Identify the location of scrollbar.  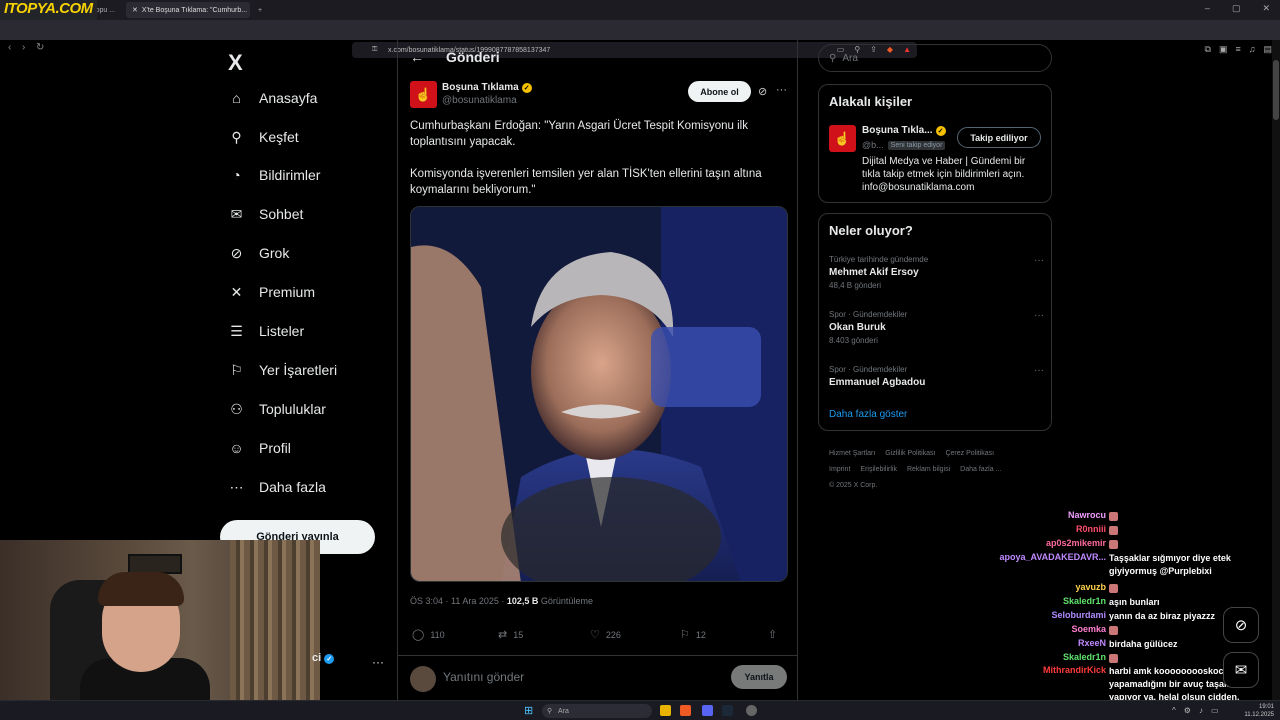
(1276, 370).